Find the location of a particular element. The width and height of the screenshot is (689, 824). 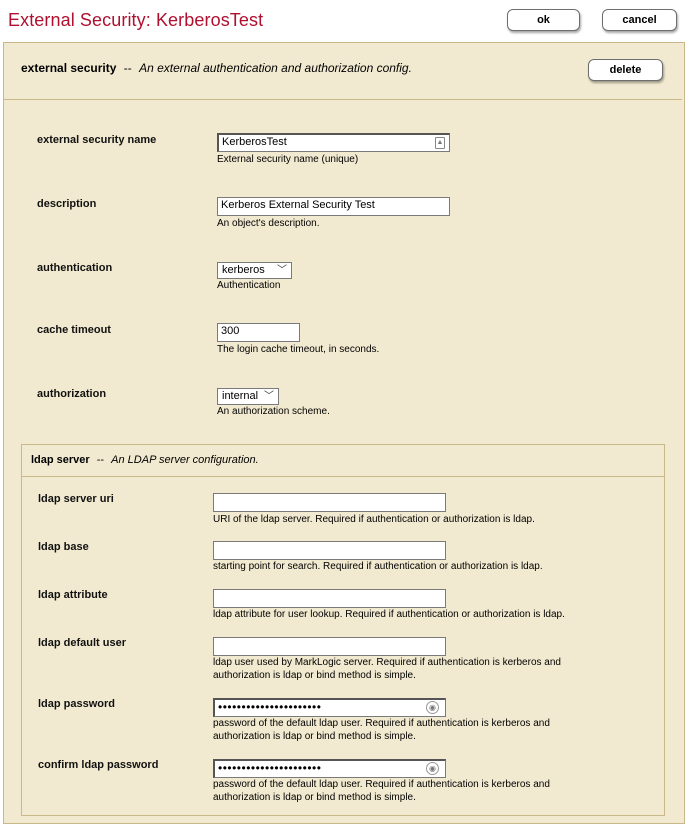

cache-timeout-label: cache timeout is located at coordinates (74, 330).